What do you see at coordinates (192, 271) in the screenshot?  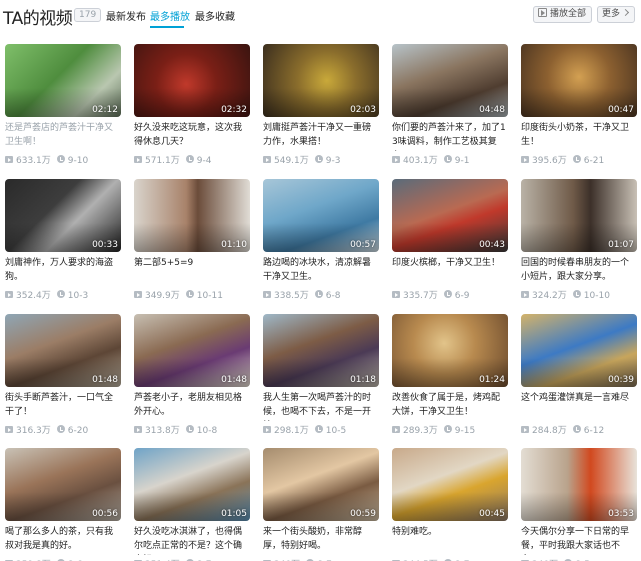 I see `video-title: 第二部5+5=9` at bounding box center [192, 271].